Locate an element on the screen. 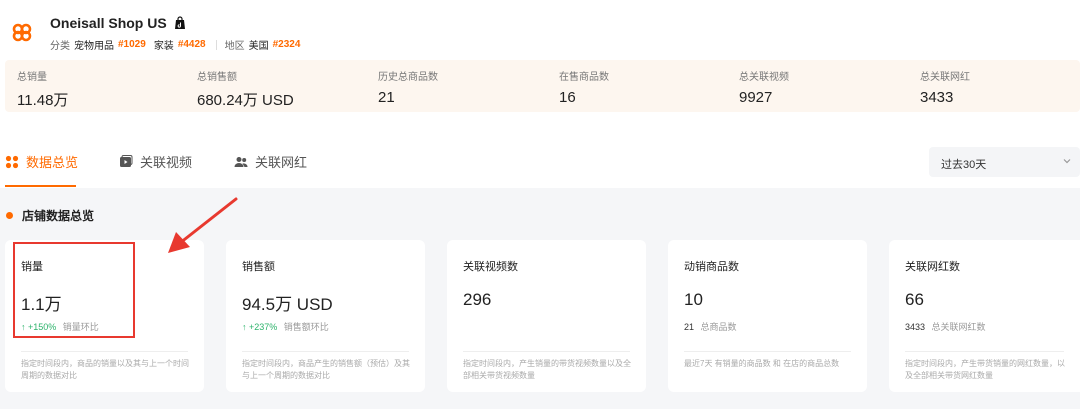 This screenshot has height=409, width=1080. summary-stat: 总关联网红 3433 is located at coordinates (945, 89).